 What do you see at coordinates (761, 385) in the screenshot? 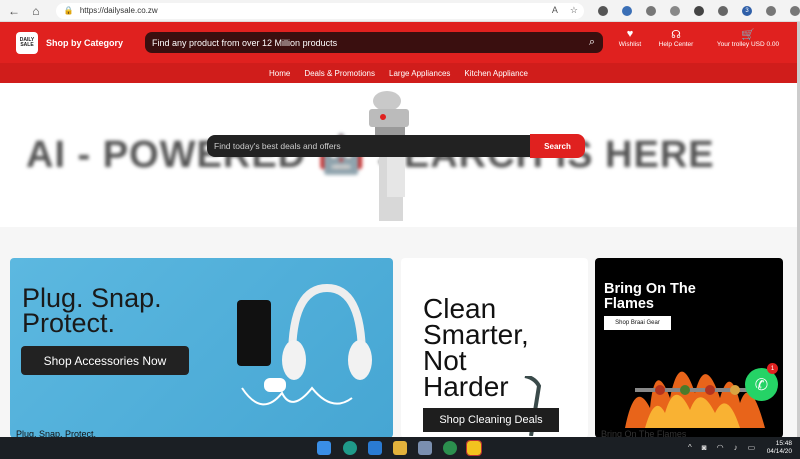
I see `whatsapp-icon: ✆` at bounding box center [761, 385].